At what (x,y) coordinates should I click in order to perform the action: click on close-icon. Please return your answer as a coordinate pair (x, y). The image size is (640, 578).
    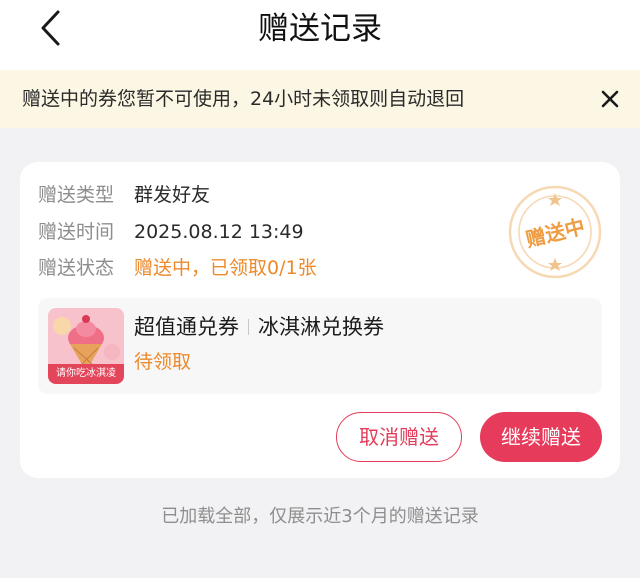
    Looking at the image, I should click on (610, 99).